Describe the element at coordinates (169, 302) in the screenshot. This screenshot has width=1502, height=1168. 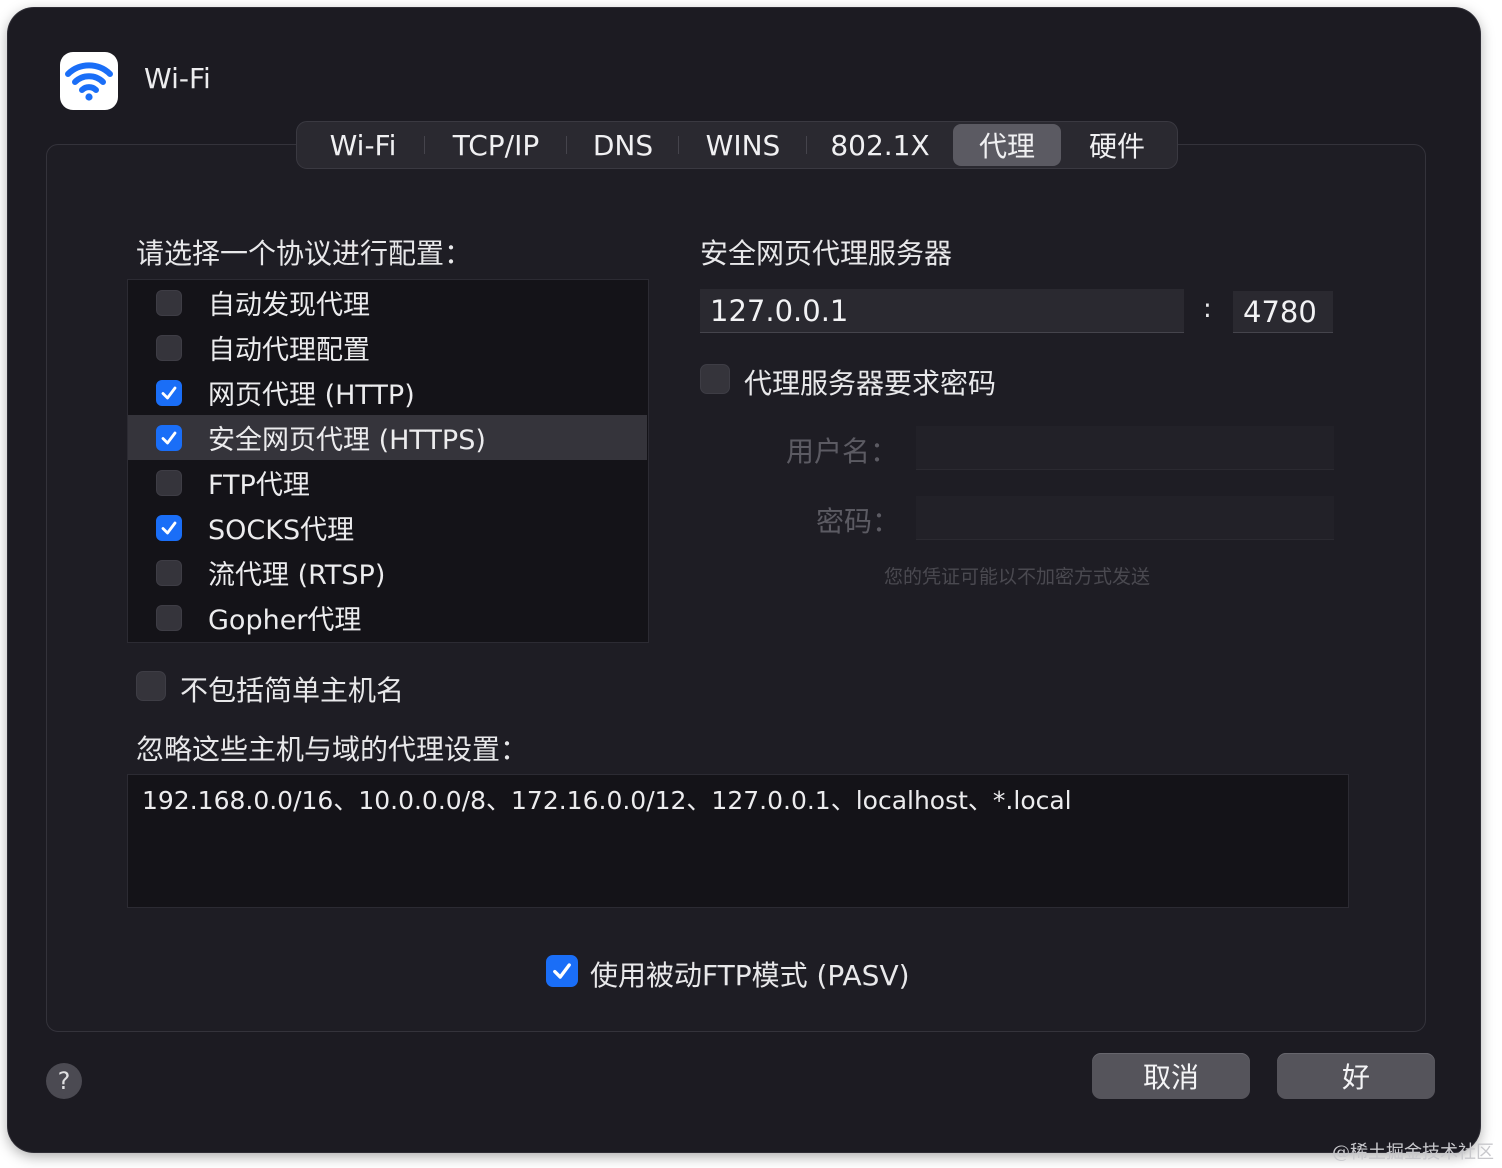
I see `checkbox-auto-discover` at that location.